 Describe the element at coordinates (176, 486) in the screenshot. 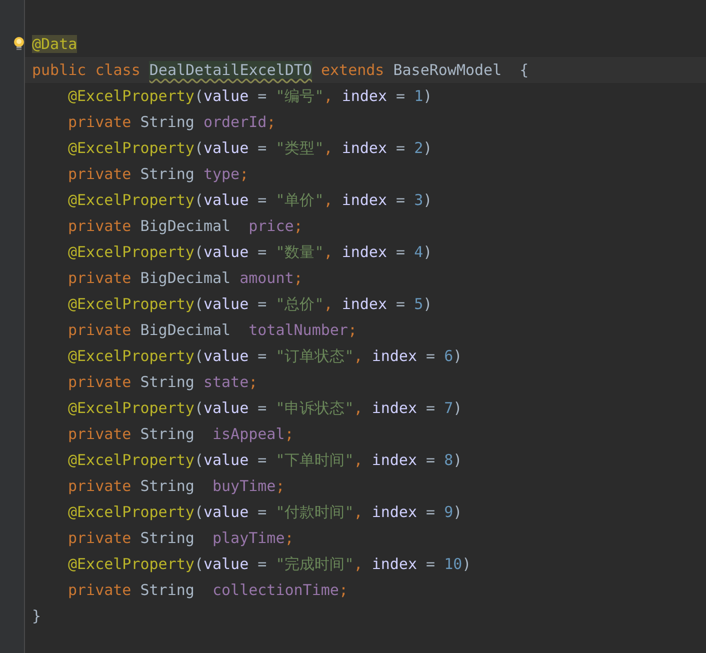

I see `code-line: private String buyTime;` at that location.